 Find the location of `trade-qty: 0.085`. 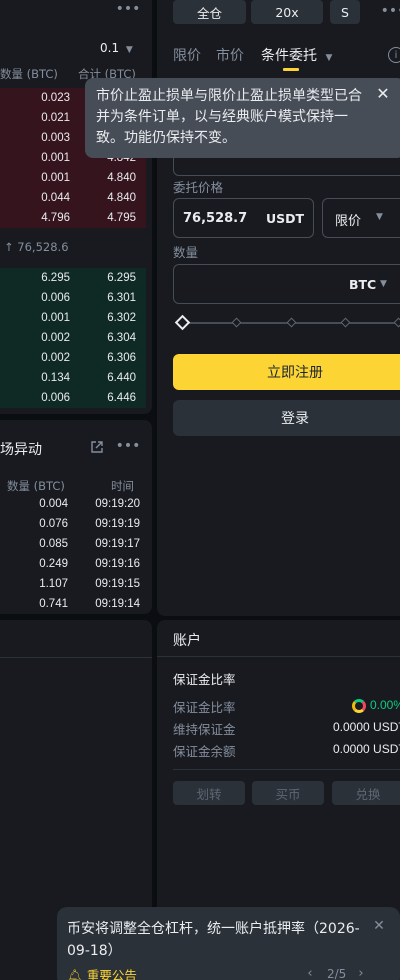

trade-qty: 0.085 is located at coordinates (53, 544).